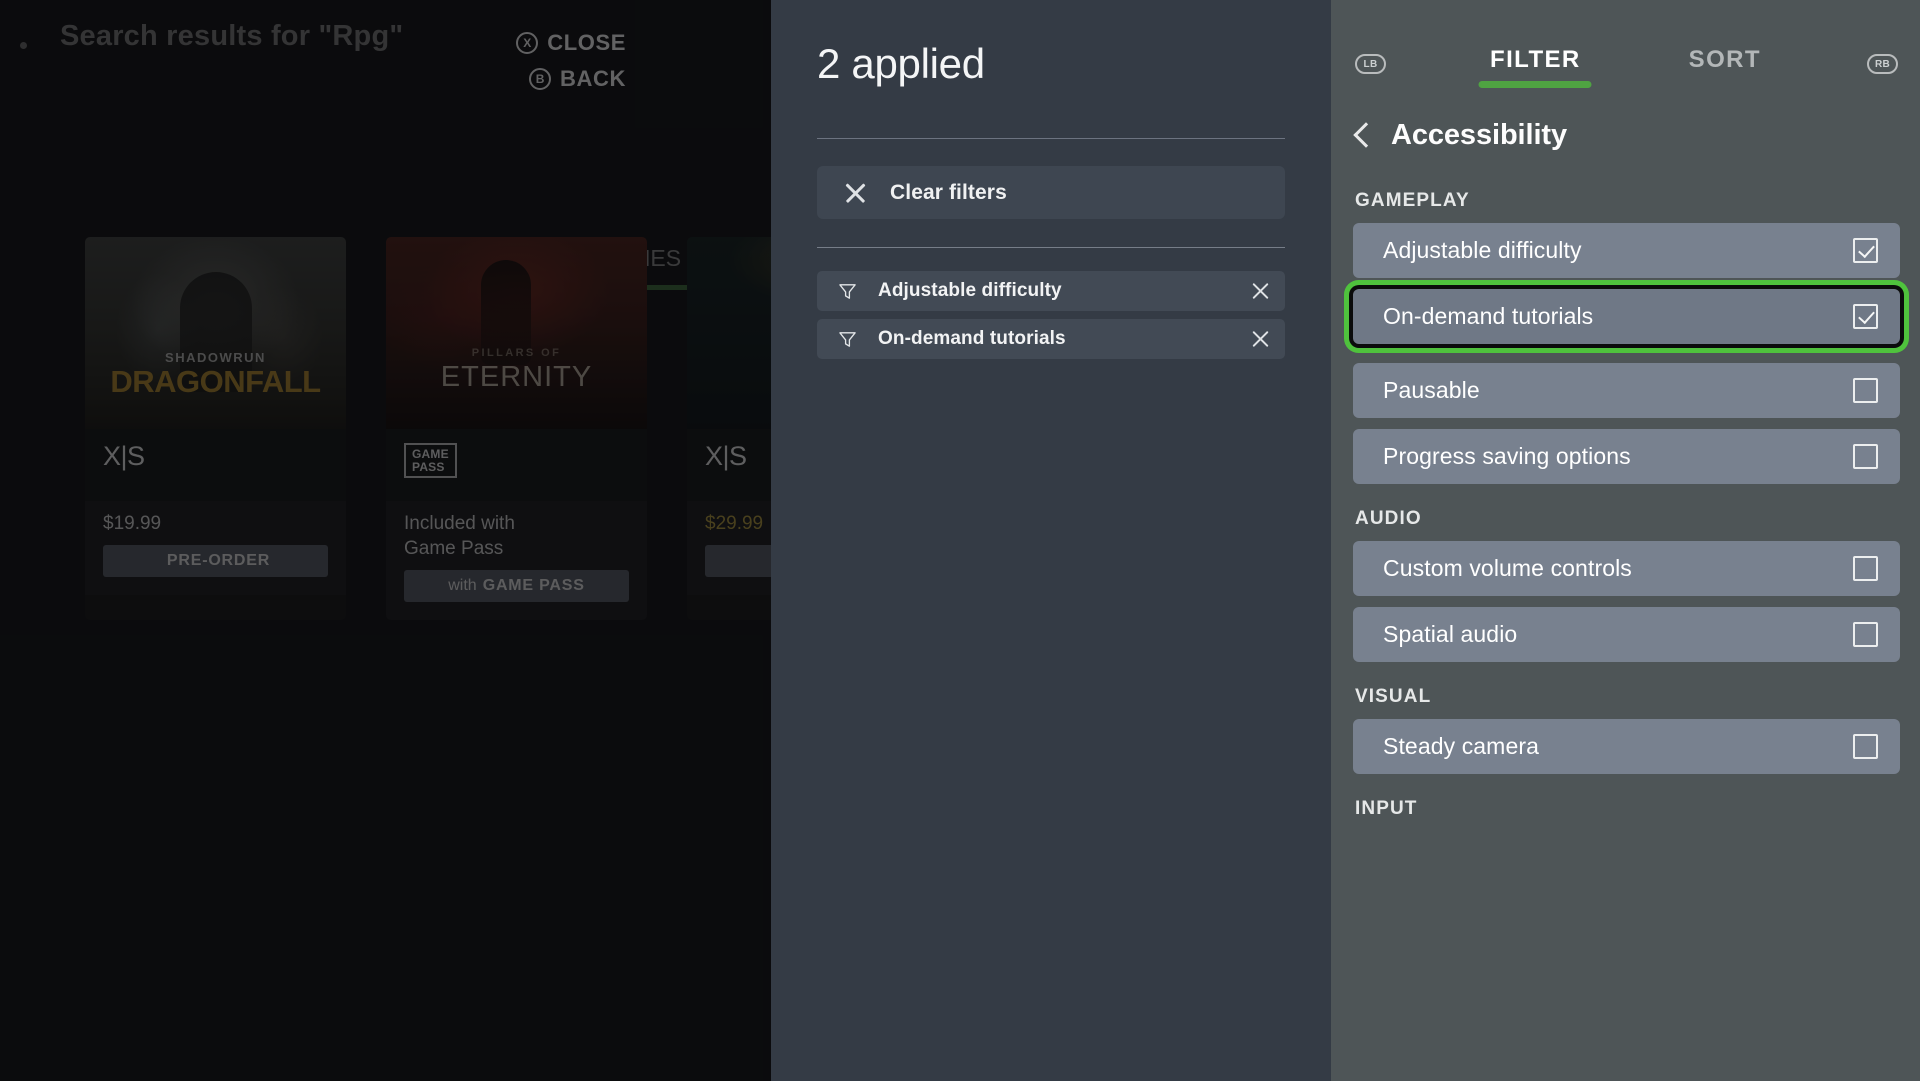  Describe the element at coordinates (1625, 67) in the screenshot. I see `tab-group: FILTER SORT` at that location.